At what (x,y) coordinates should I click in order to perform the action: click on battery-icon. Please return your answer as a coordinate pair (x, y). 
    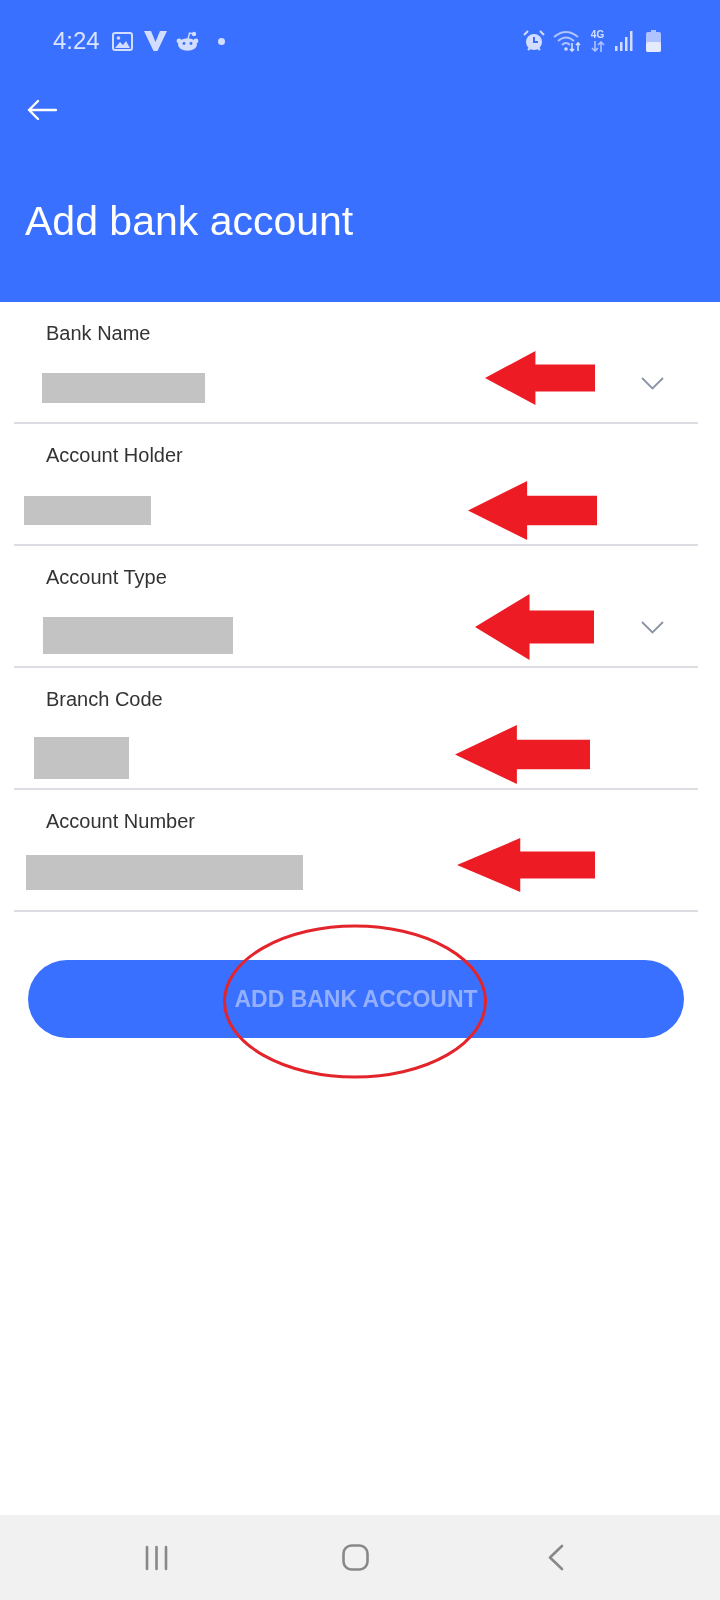
    Looking at the image, I should click on (653, 41).